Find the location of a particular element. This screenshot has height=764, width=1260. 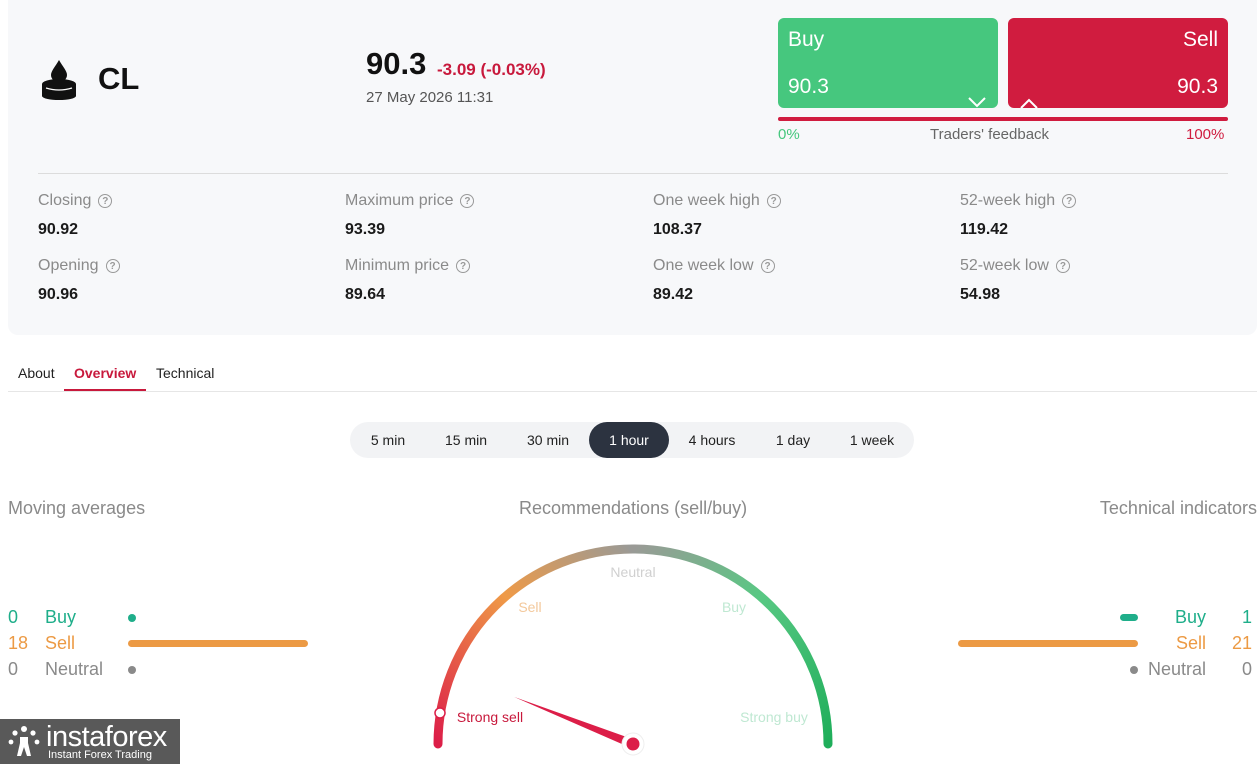

stat-value: 89.64 is located at coordinates (365, 294).